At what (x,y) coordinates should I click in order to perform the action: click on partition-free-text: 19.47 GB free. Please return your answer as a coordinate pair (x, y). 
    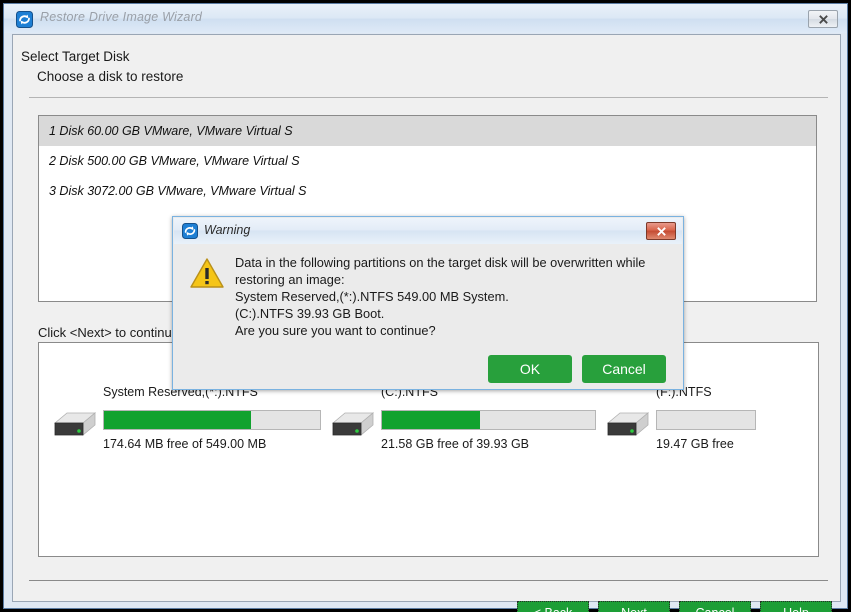
    Looking at the image, I should click on (695, 444).